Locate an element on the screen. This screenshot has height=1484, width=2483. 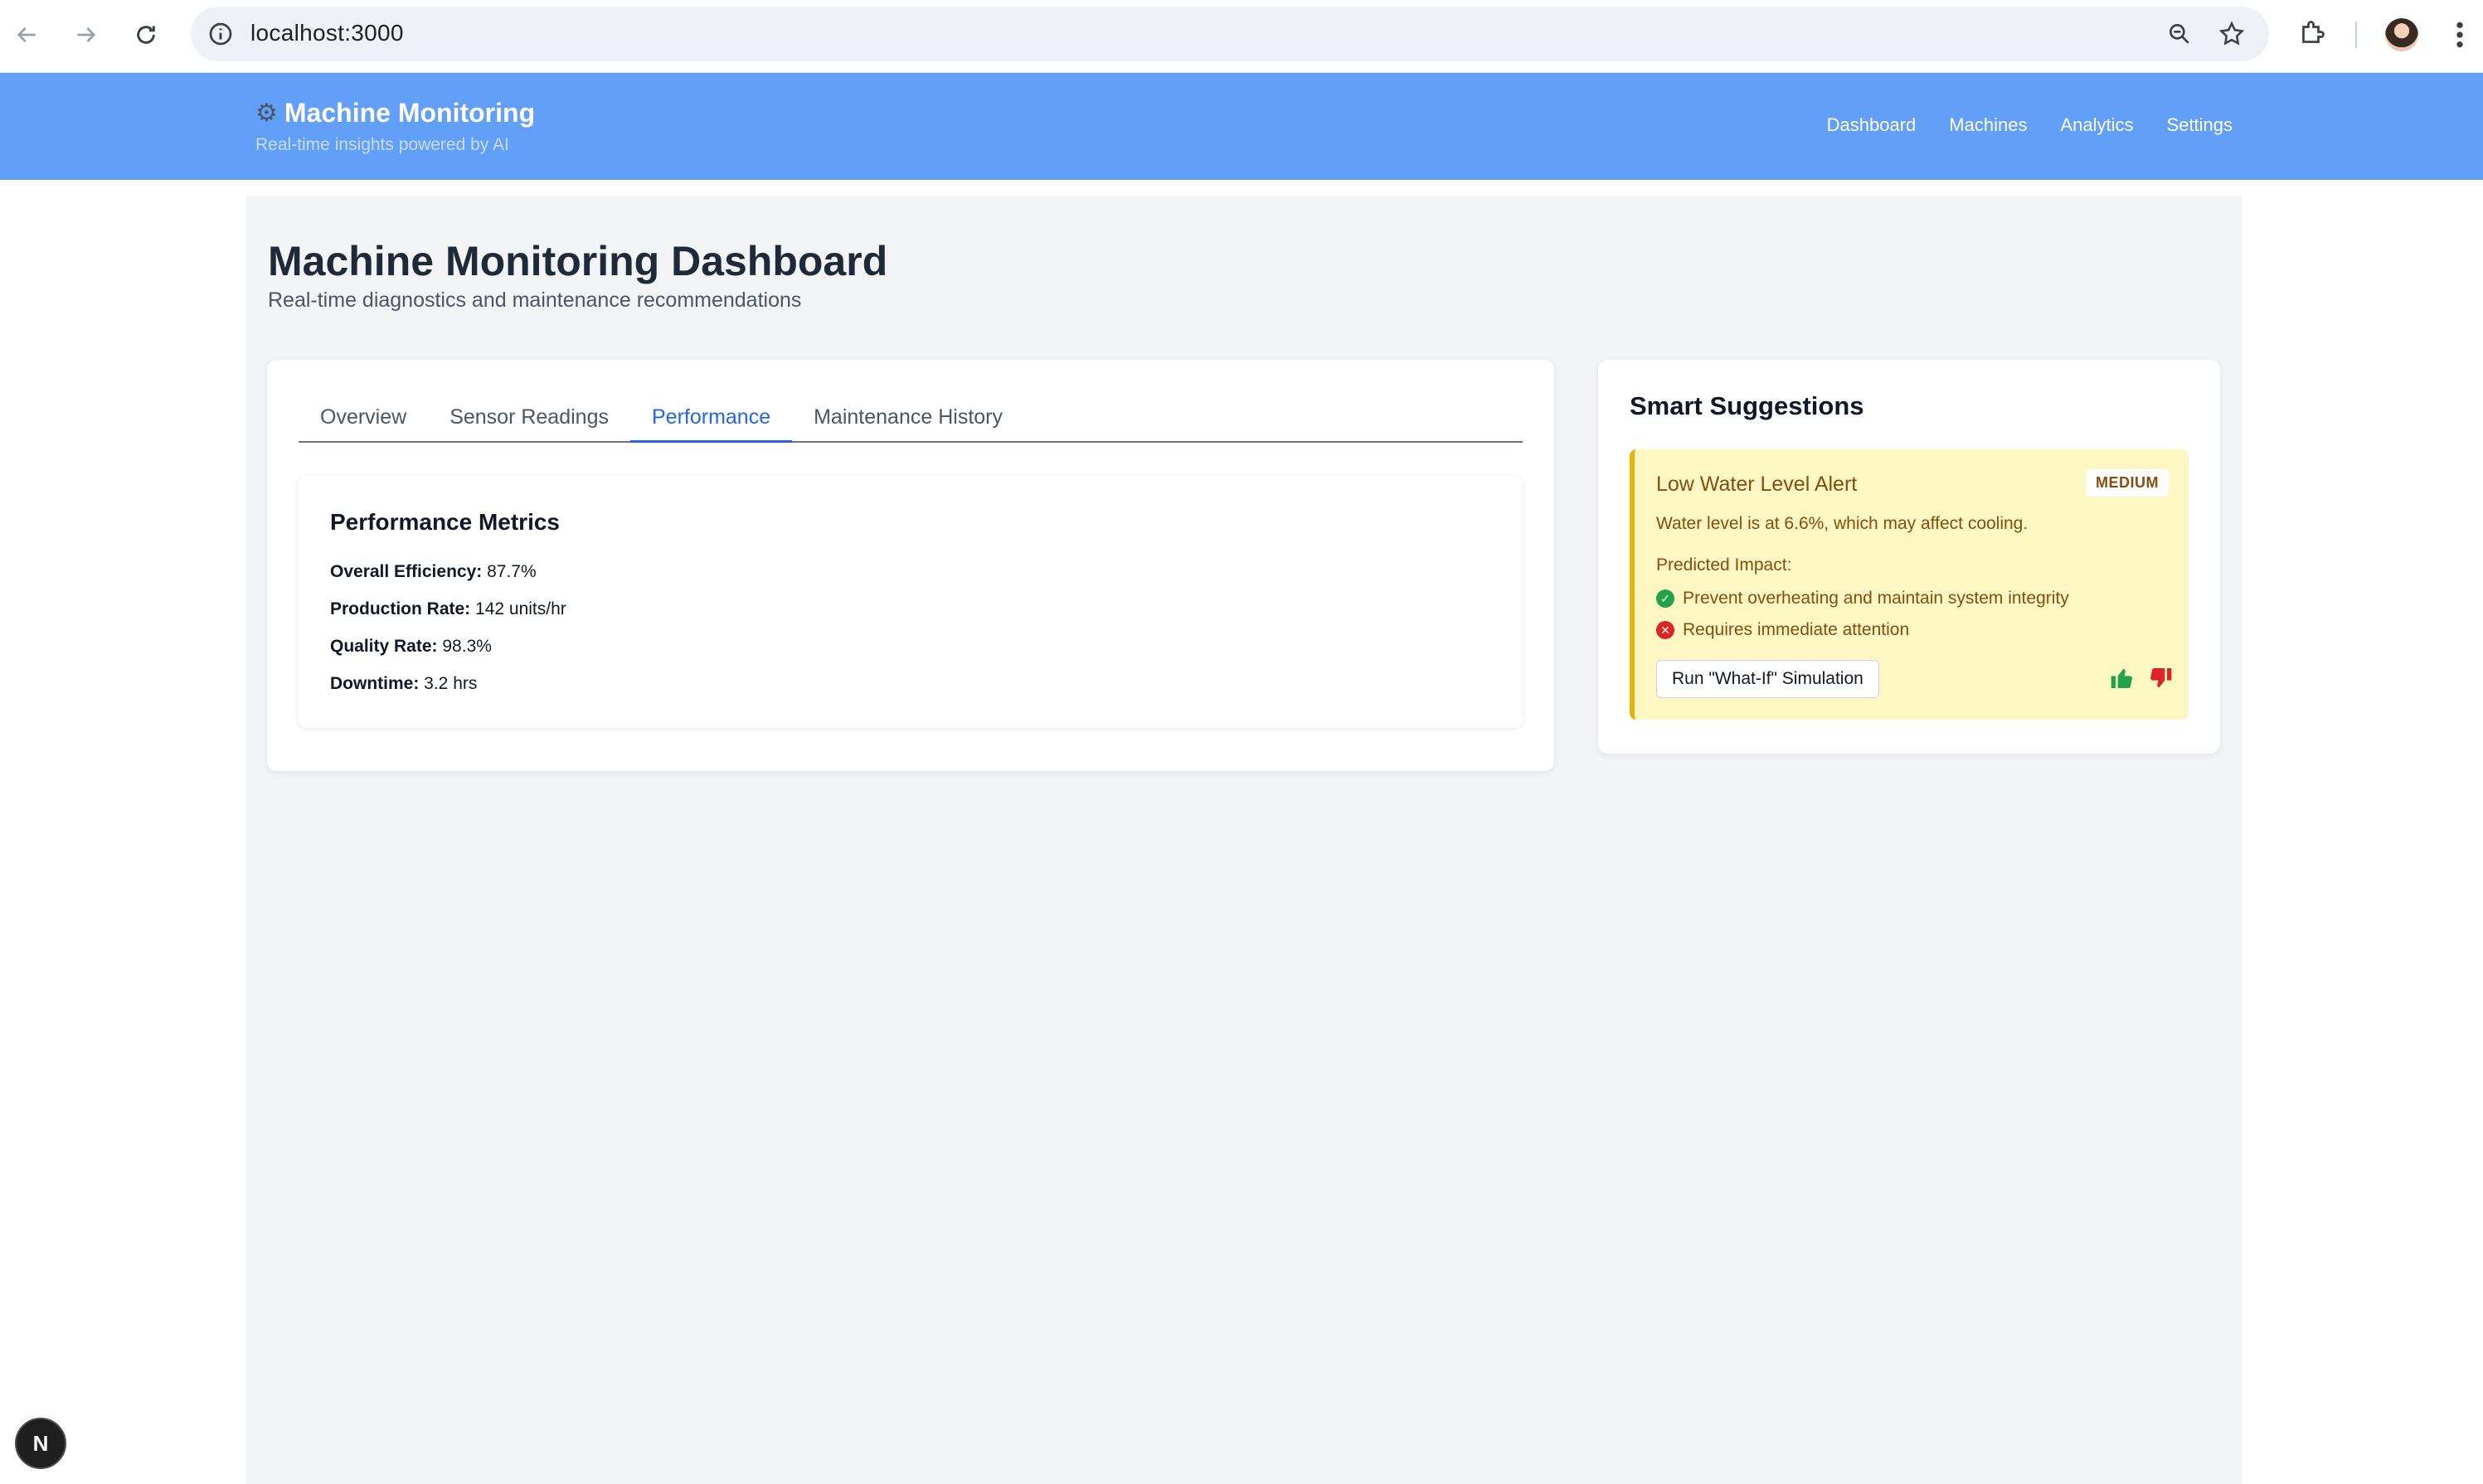
thumbs-up-icon is located at coordinates (2122, 678).